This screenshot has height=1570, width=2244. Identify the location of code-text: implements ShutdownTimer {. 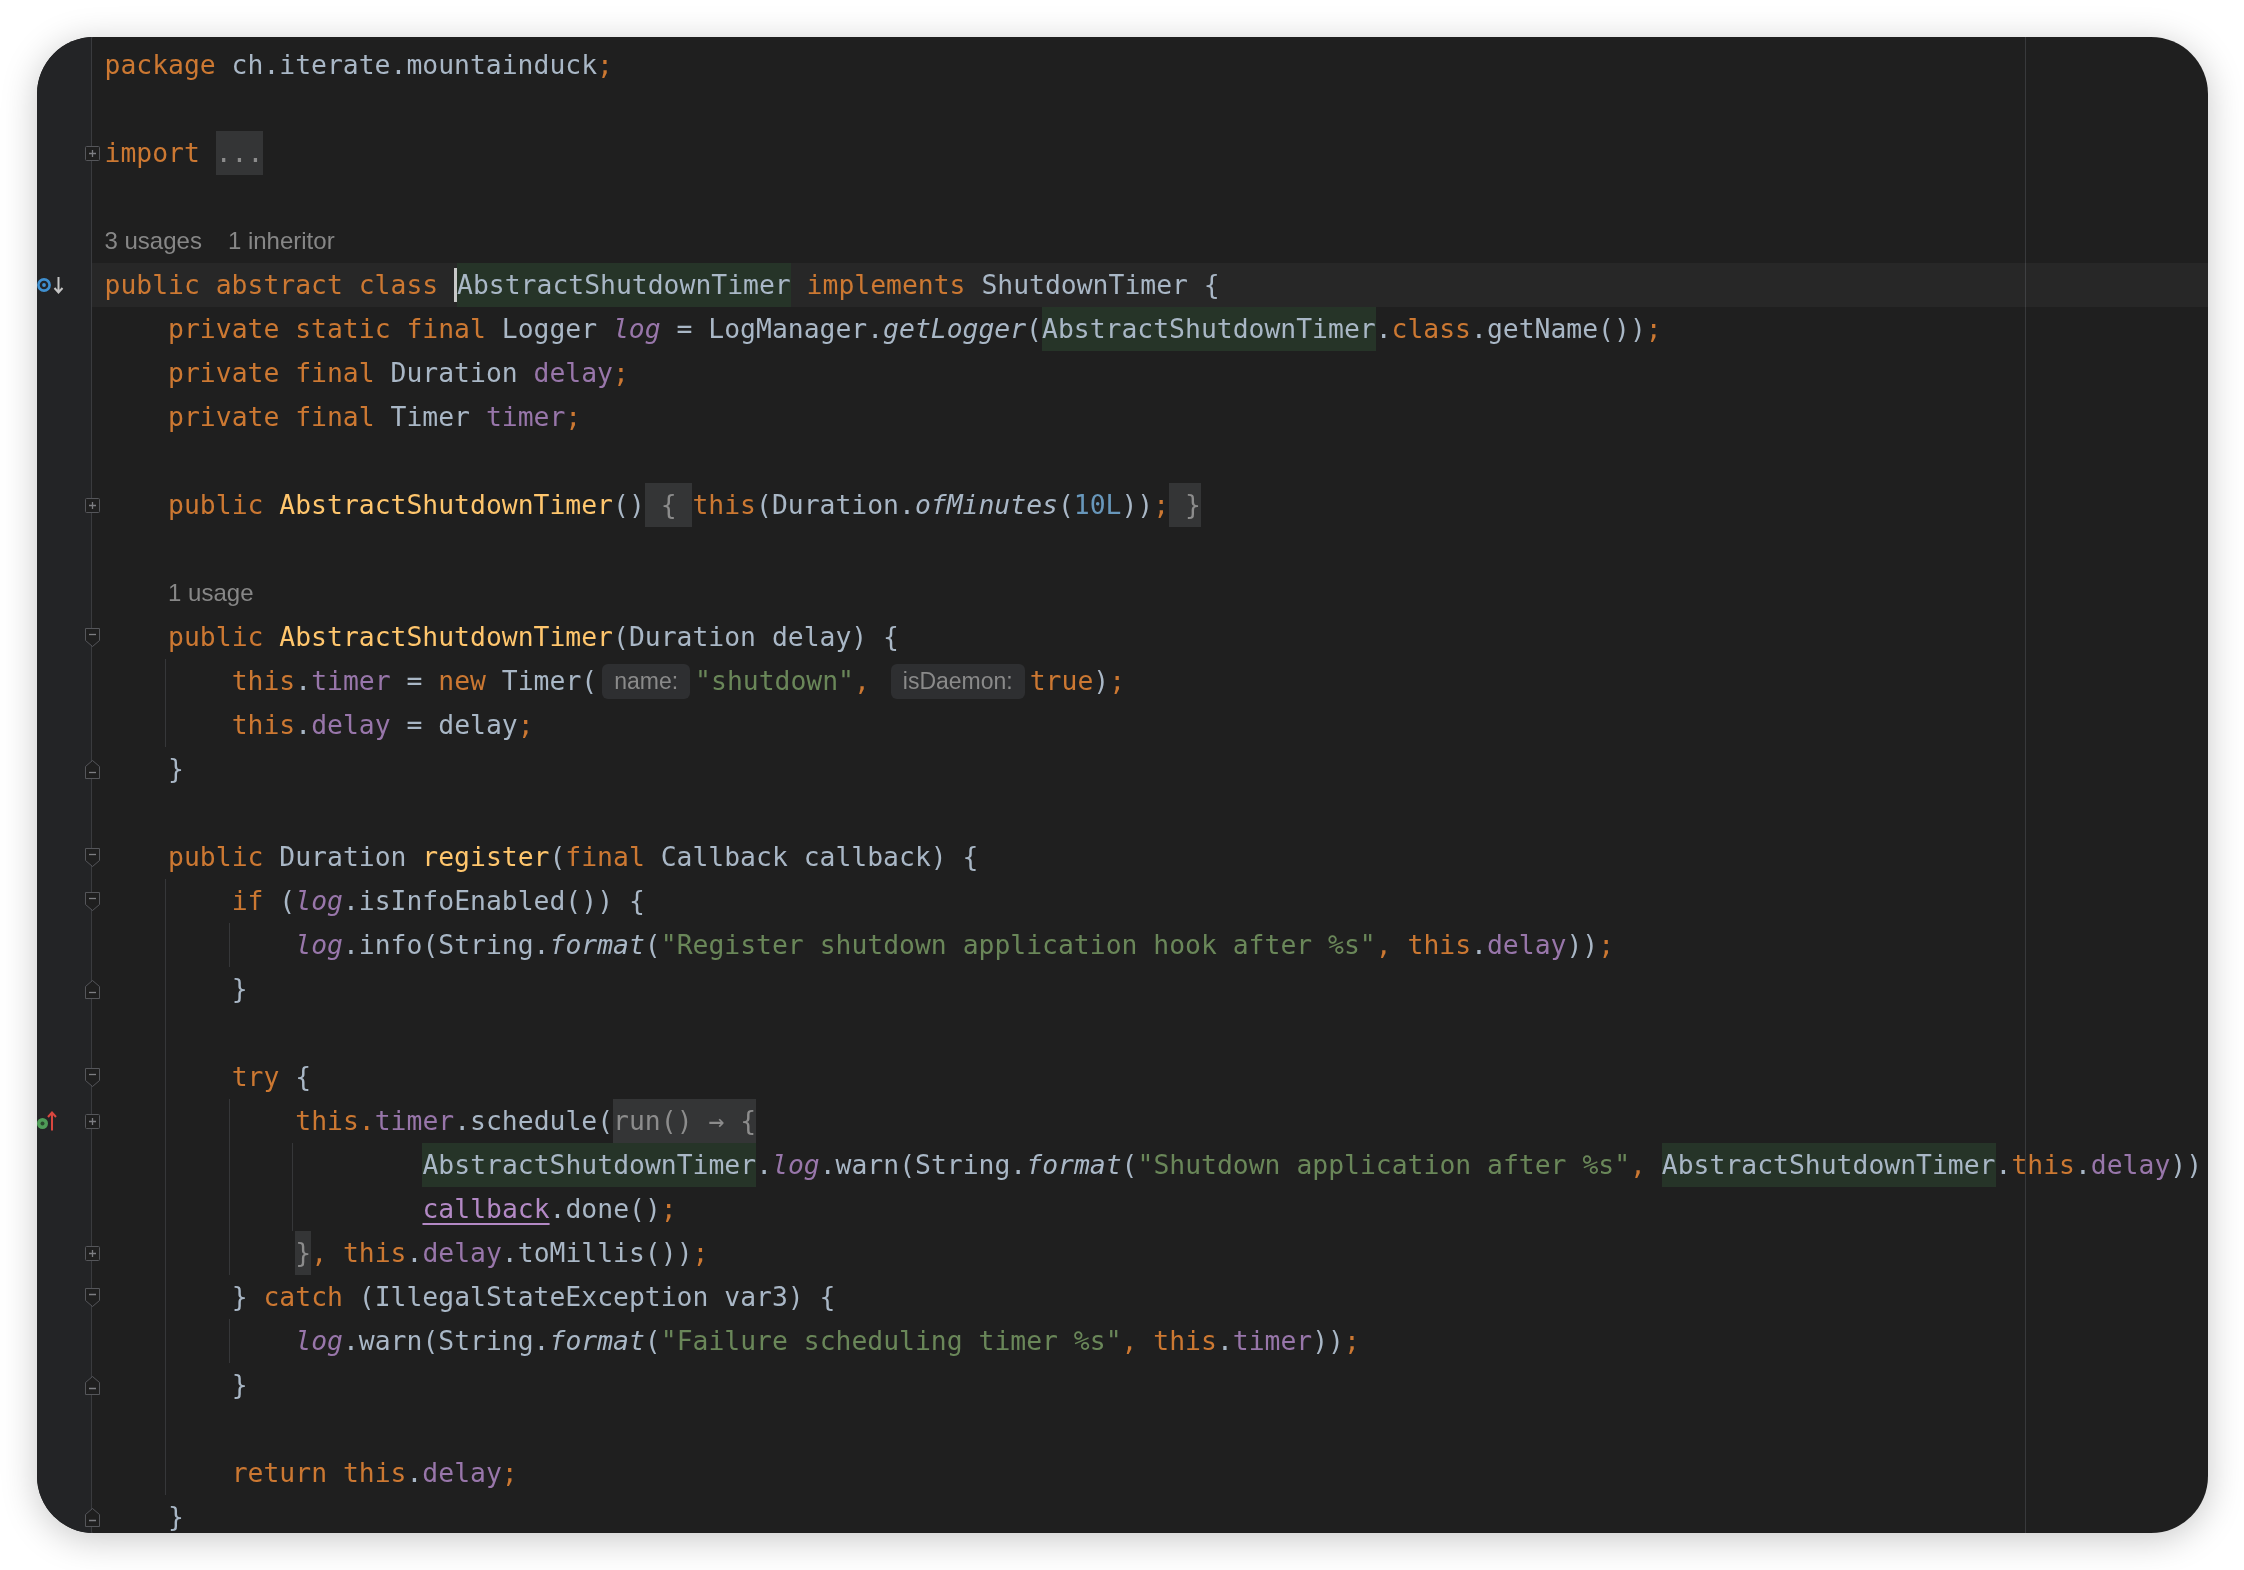
(1012, 285).